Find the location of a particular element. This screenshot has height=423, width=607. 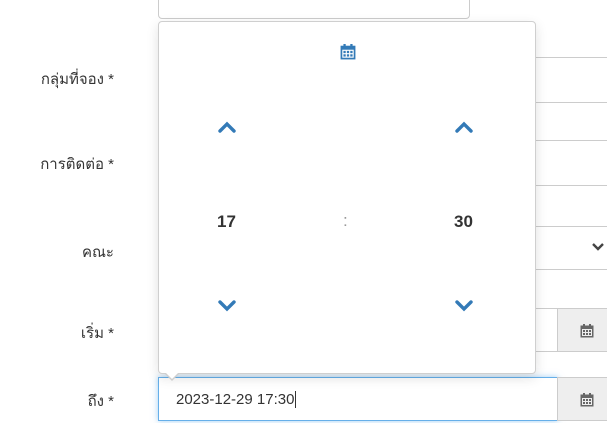

label-contact: การติดต่อ * is located at coordinates (77, 164).